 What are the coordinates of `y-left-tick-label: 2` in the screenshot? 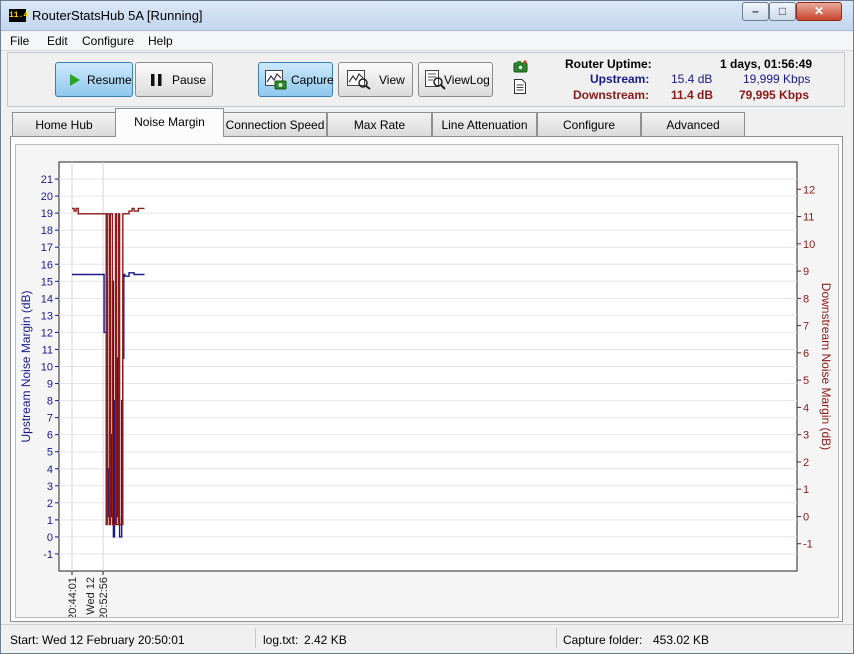 It's located at (50, 504).